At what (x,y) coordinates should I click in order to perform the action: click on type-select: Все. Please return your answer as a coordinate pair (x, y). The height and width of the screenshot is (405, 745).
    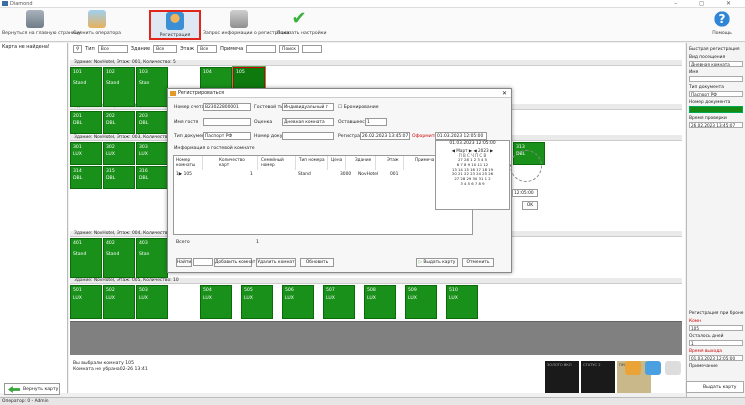
    Looking at the image, I should click on (112, 49).